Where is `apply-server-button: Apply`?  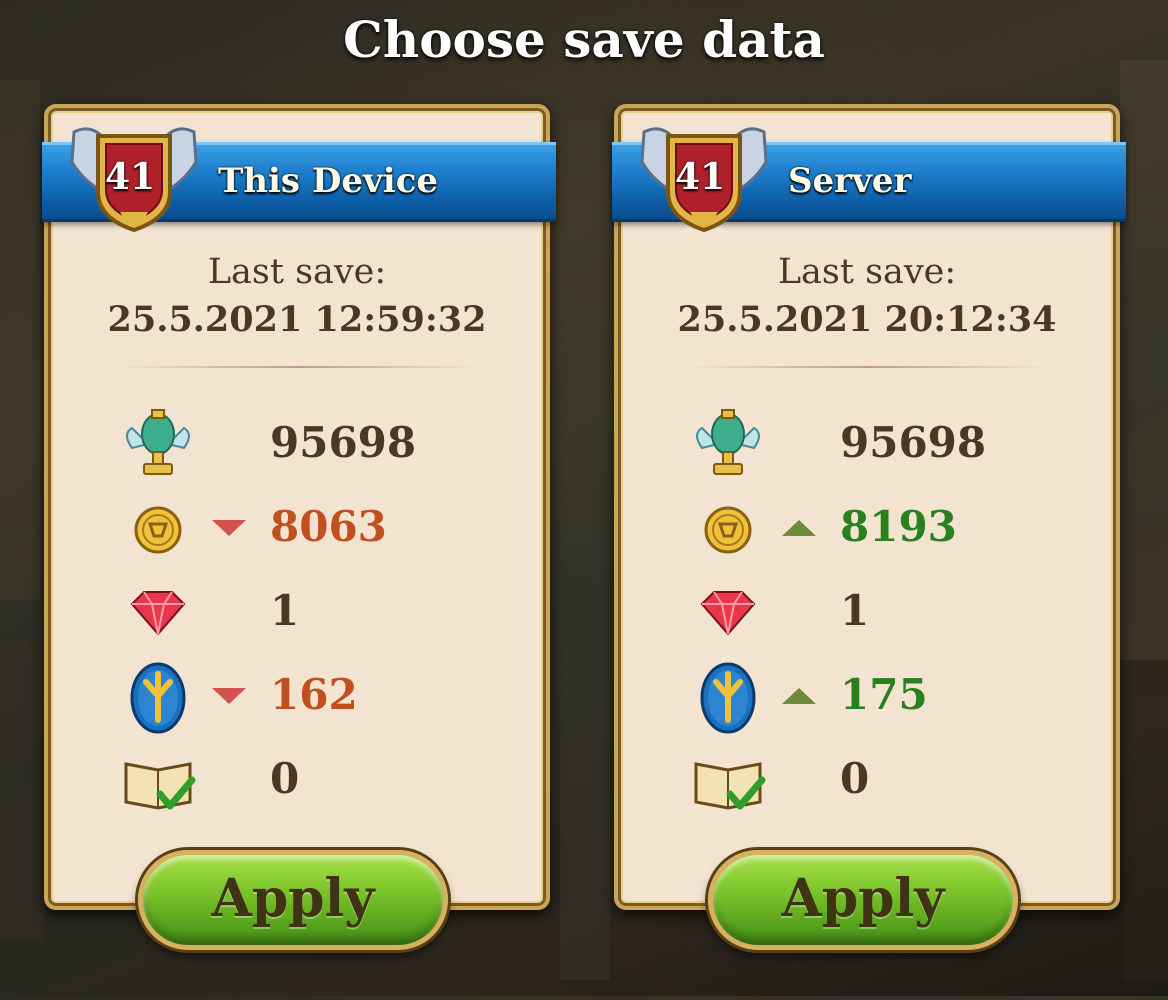
apply-server-button: Apply is located at coordinates (863, 900).